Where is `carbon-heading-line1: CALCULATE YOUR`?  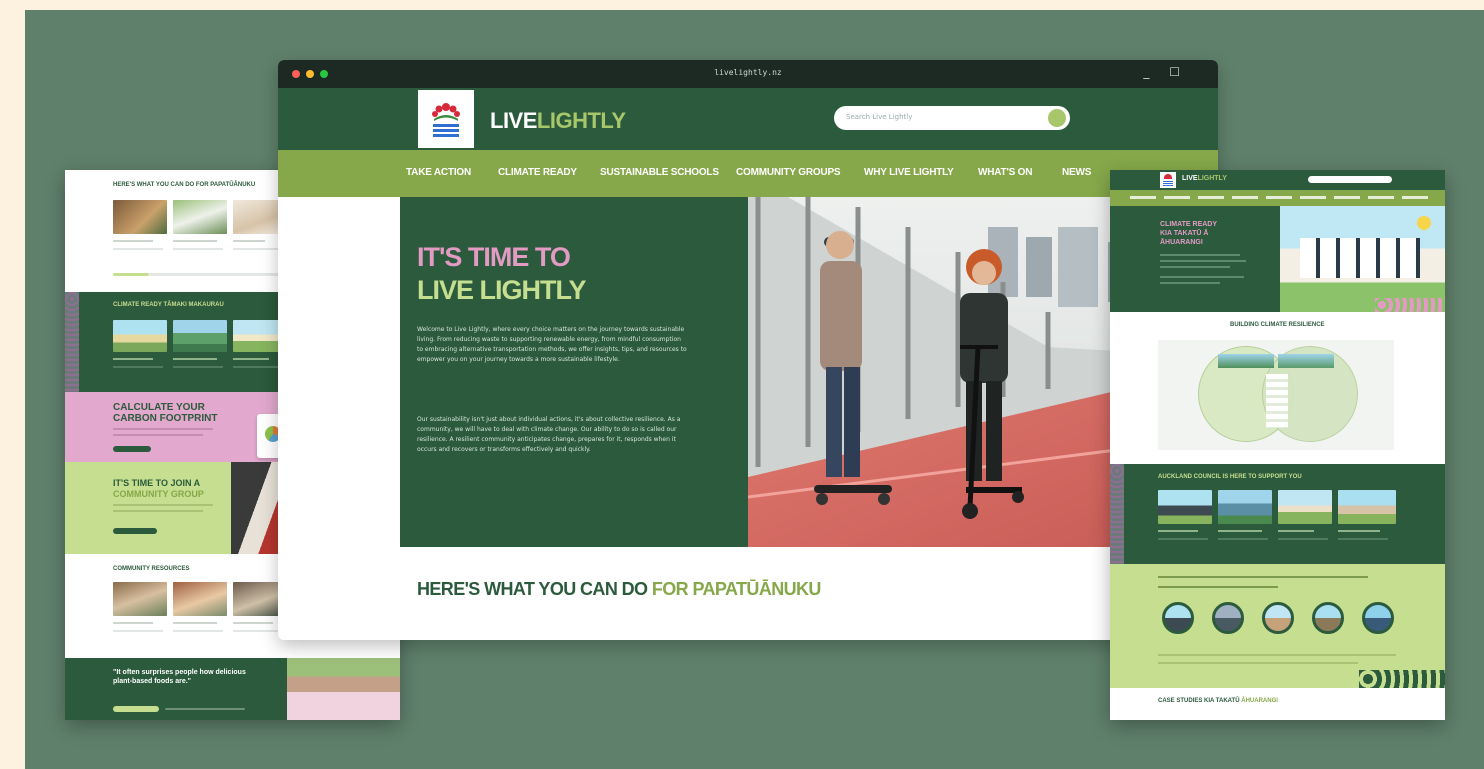 carbon-heading-line1: CALCULATE YOUR is located at coordinates (159, 407).